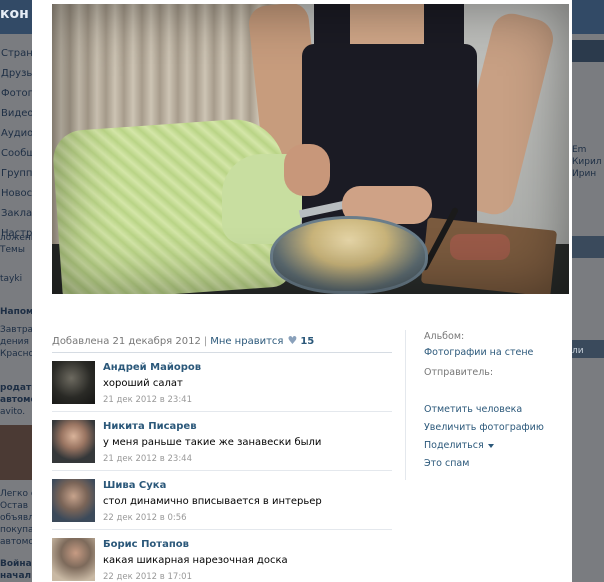 Image resolution: width=604 pixels, height=582 pixels. What do you see at coordinates (245, 459) in the screenshot?
I see `comment-date: 21 дек 2012 в 23:44` at bounding box center [245, 459].